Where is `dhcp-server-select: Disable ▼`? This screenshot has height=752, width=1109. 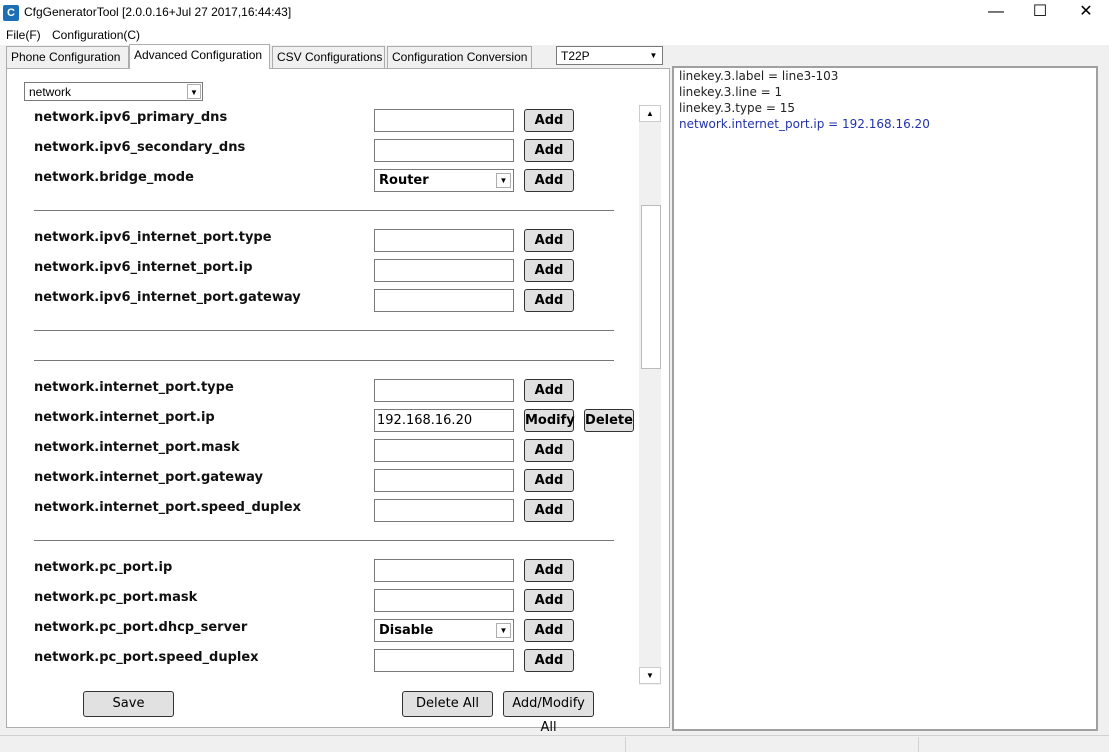 dhcp-server-select: Disable ▼ is located at coordinates (444, 630).